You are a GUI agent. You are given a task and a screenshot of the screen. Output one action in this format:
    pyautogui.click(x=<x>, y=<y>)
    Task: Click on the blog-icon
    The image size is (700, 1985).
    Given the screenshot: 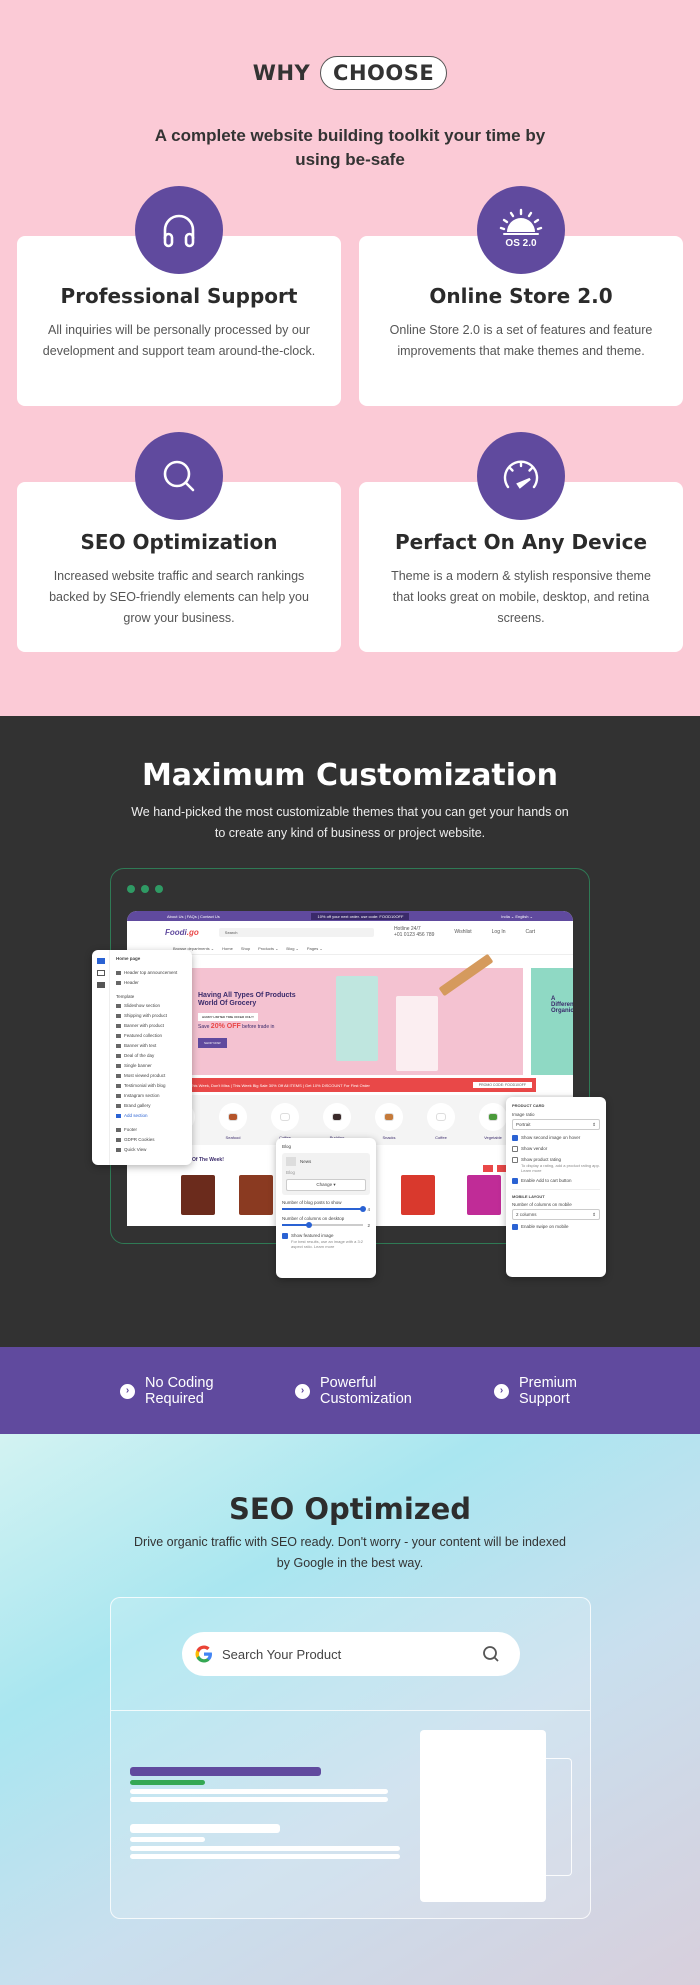 What is the action you would take?
    pyautogui.click(x=291, y=1161)
    